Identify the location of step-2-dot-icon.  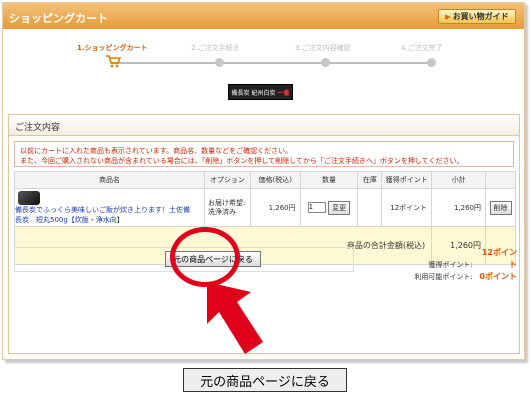
(219, 62).